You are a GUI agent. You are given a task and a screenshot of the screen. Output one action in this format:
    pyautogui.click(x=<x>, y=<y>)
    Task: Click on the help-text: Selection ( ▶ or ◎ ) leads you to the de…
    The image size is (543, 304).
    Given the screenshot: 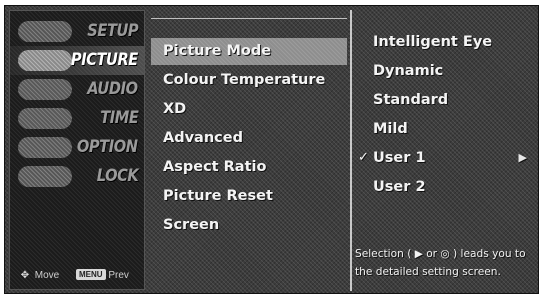 What is the action you would take?
    pyautogui.click(x=446, y=263)
    